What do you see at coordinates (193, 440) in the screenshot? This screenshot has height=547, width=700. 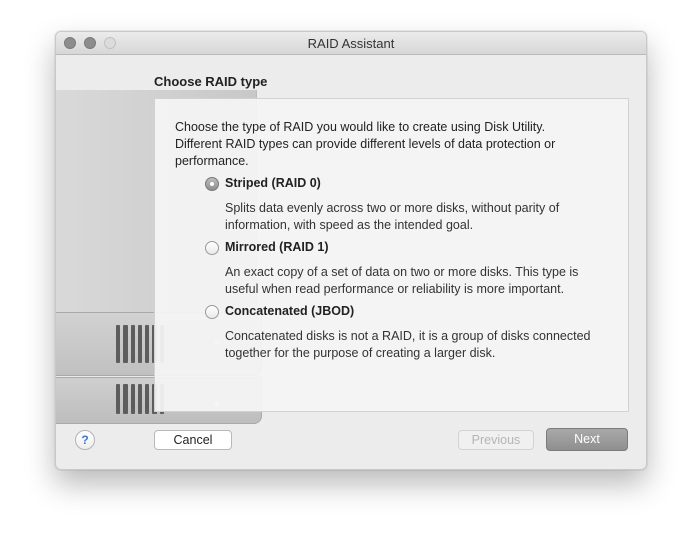 I see `cancel-button: Cancel` at bounding box center [193, 440].